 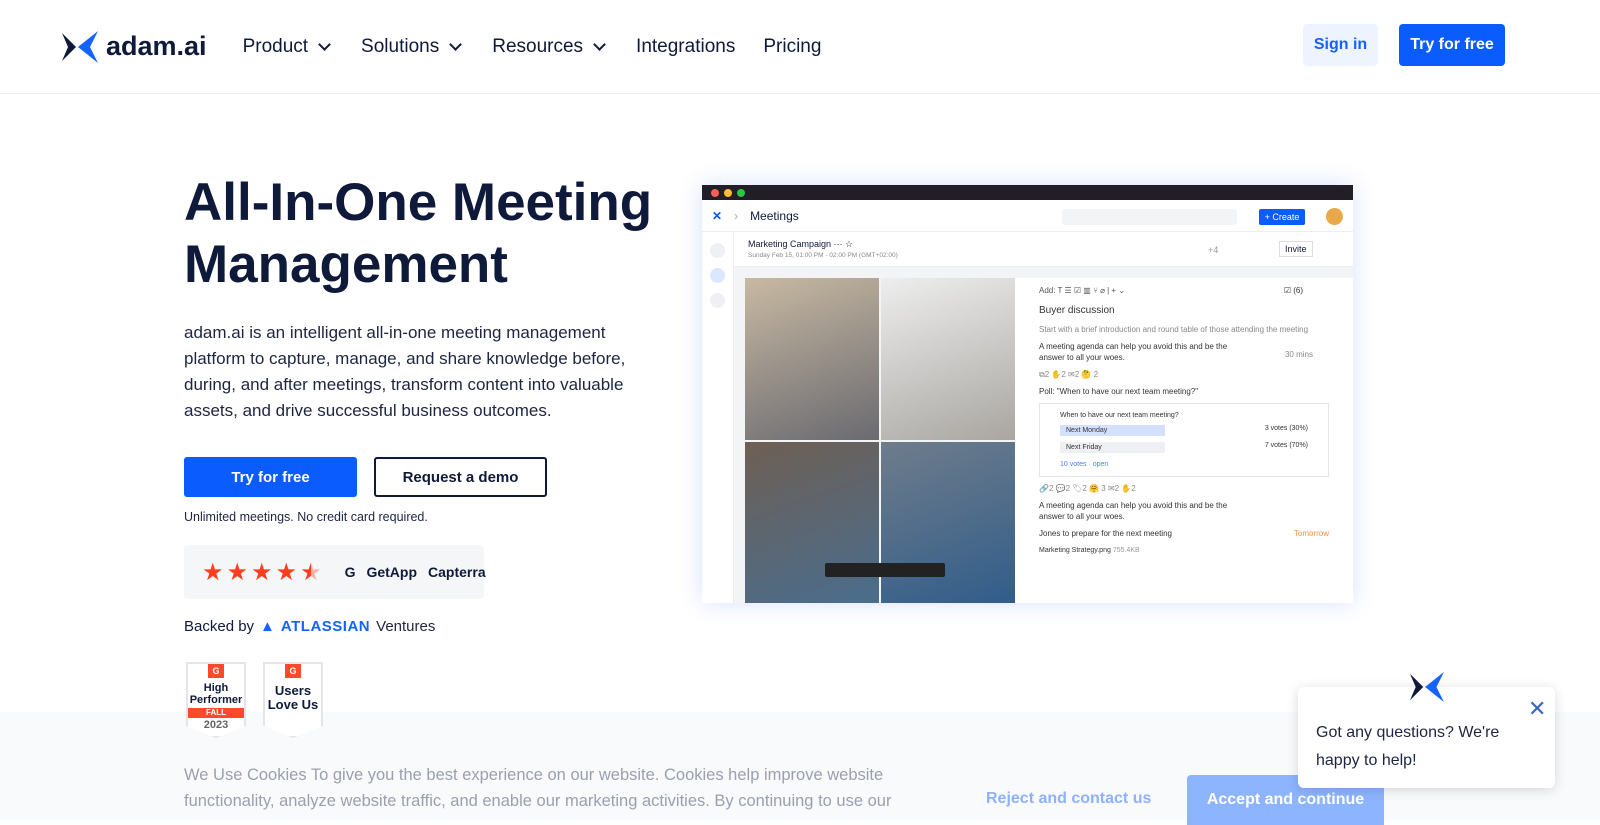 I want to click on nav-solutions: Solutions, so click(x=412, y=47).